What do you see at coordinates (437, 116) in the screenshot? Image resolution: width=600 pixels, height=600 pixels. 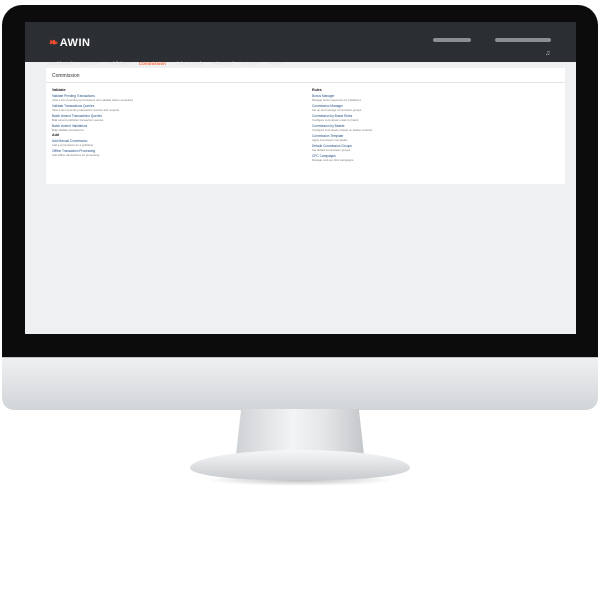 I see `entry-link: Commission by Brand Rules` at bounding box center [437, 116].